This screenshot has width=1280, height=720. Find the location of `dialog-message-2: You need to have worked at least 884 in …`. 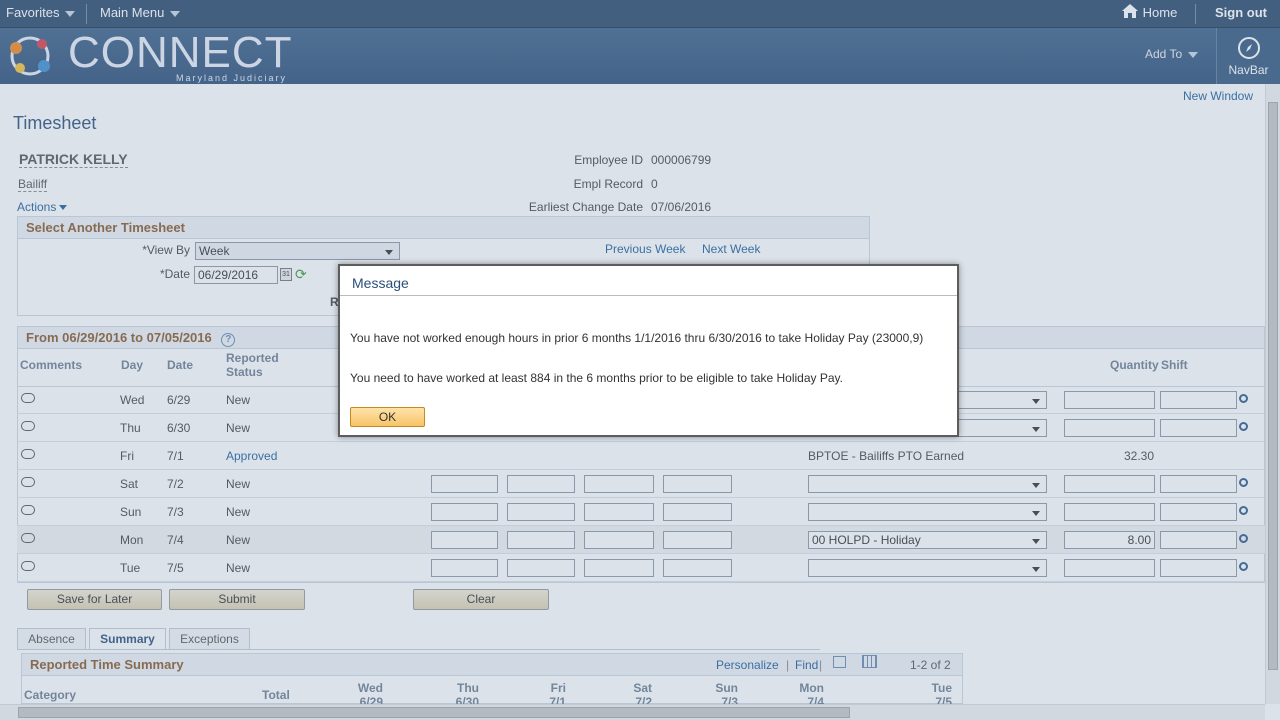

dialog-message-2: You need to have worked at least 884 in … is located at coordinates (596, 378).